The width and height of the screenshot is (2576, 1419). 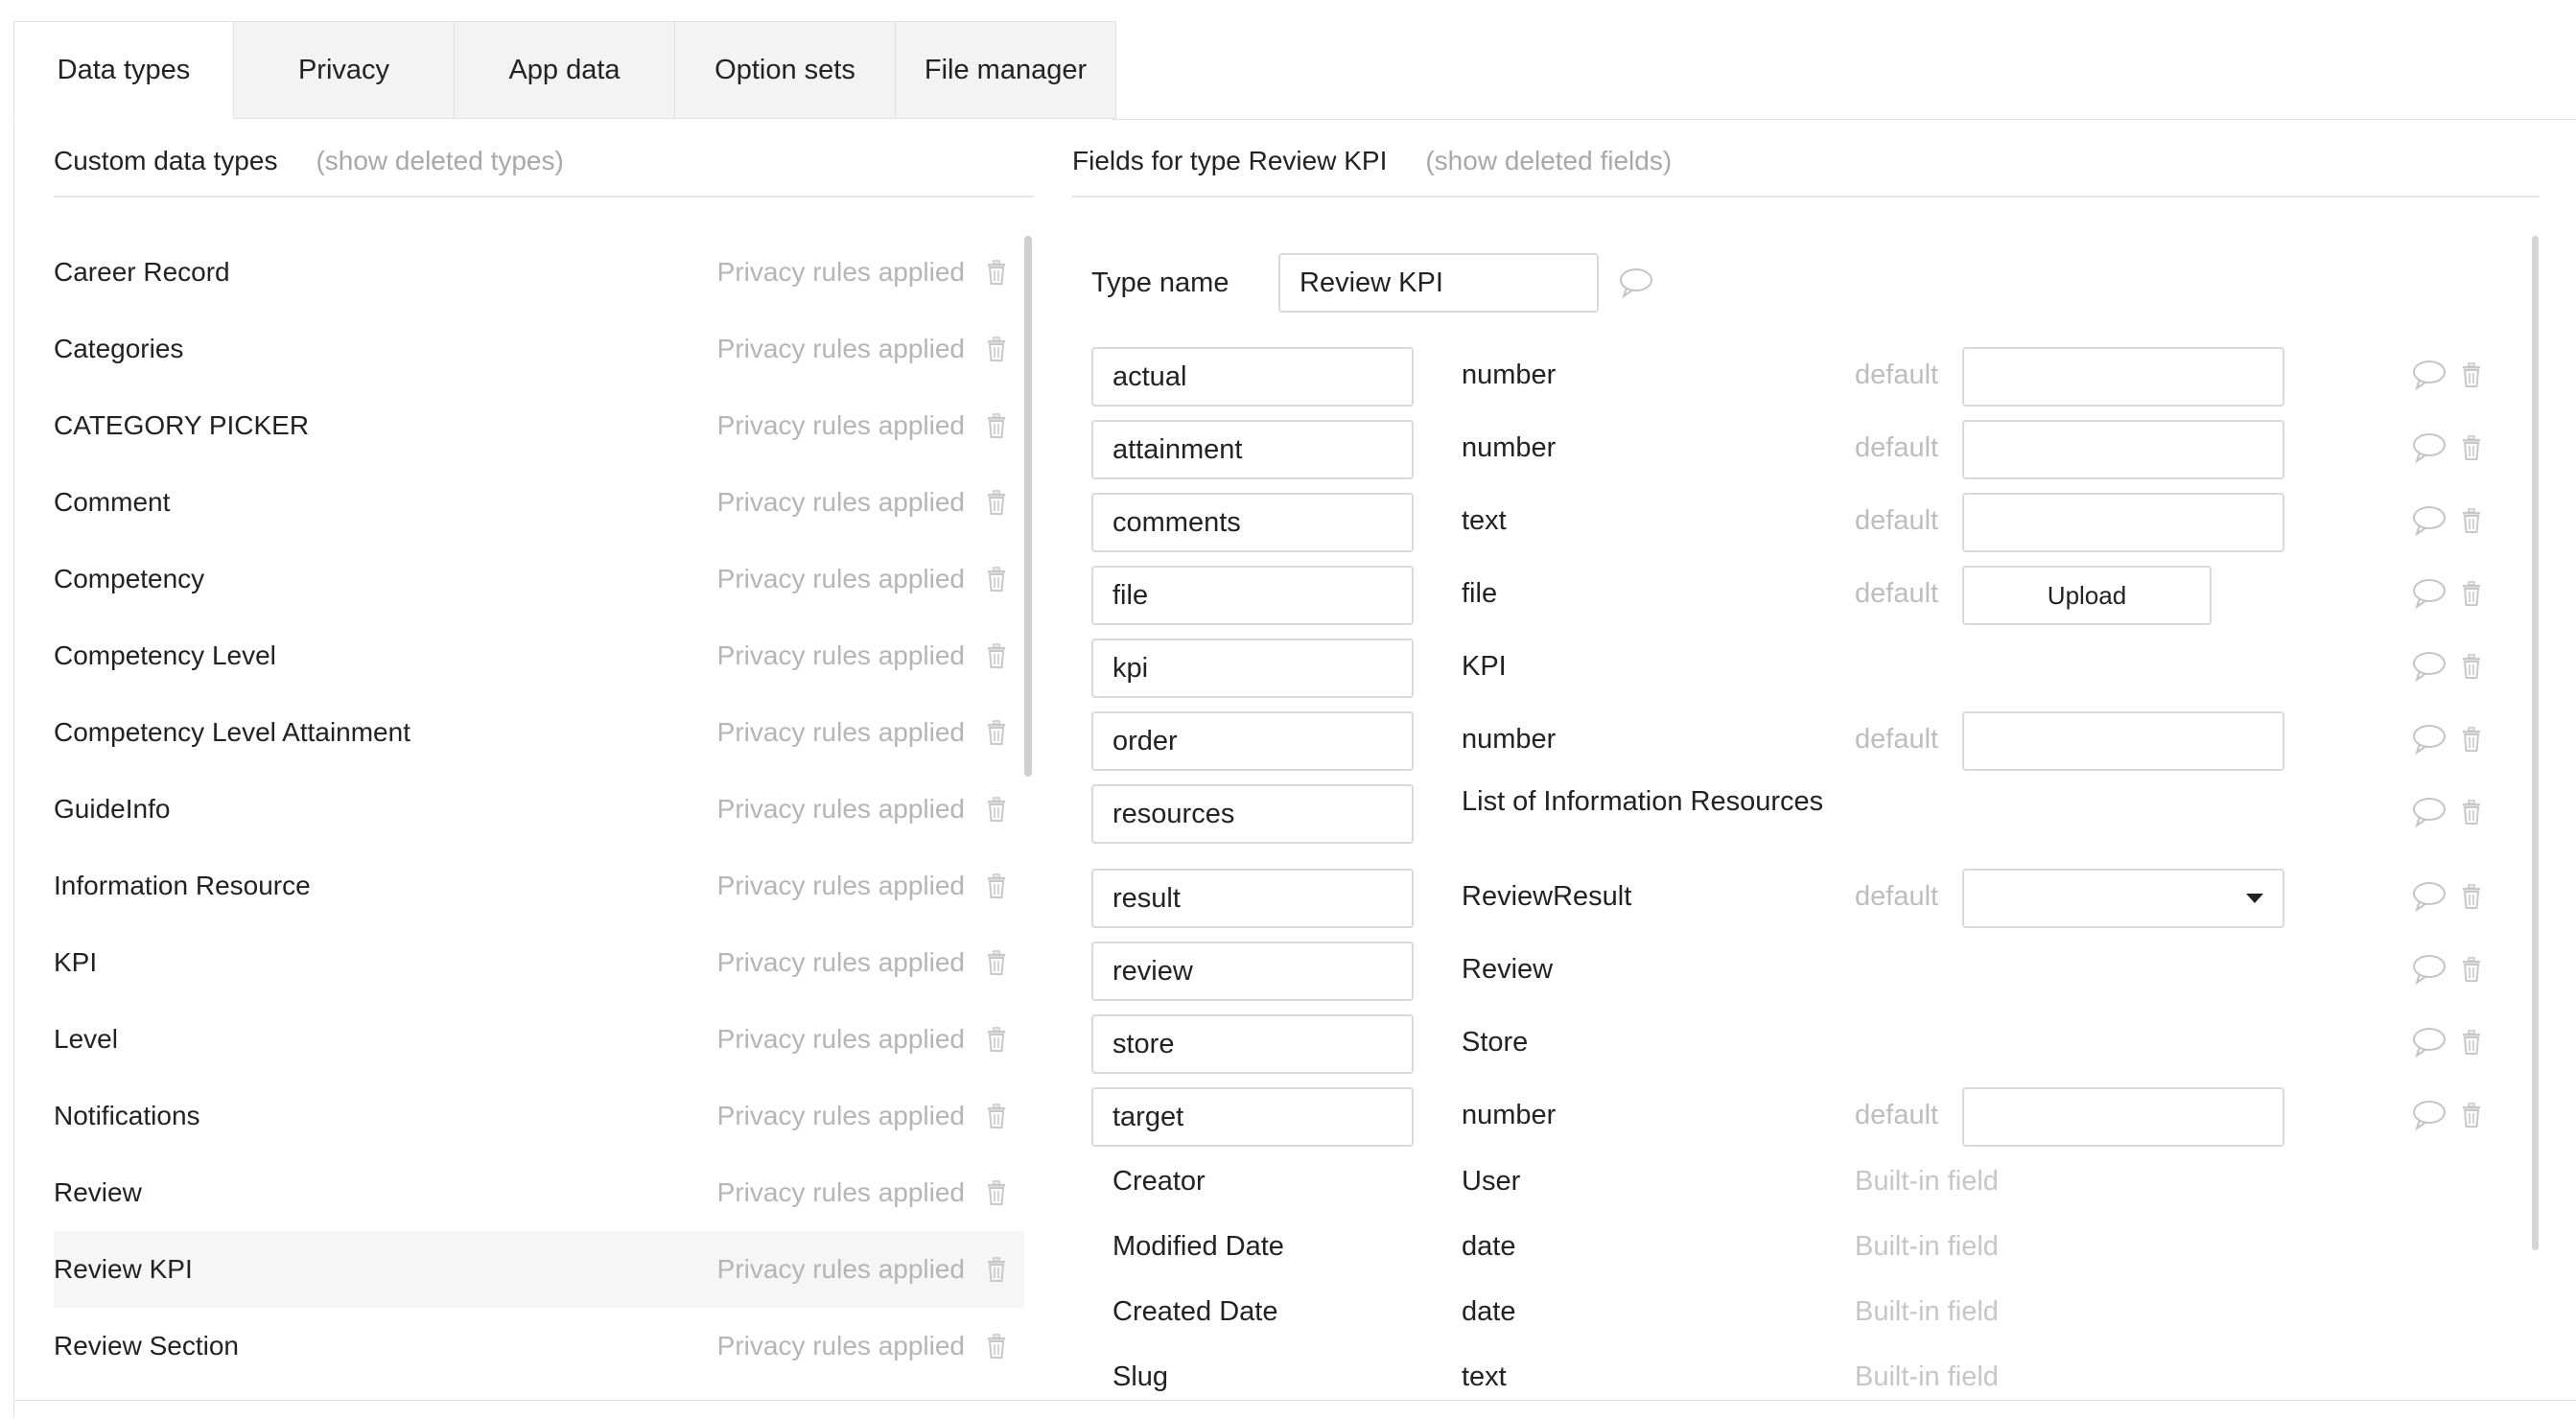 What do you see at coordinates (1252, 898) in the screenshot?
I see `field-name-input: result` at bounding box center [1252, 898].